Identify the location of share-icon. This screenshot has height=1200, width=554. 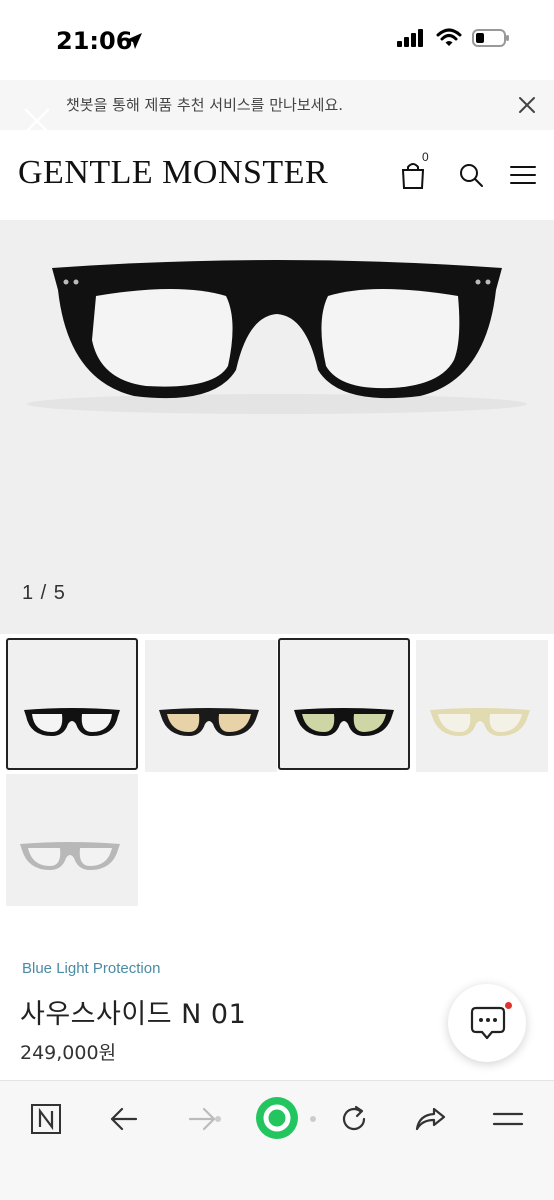
(430, 1119).